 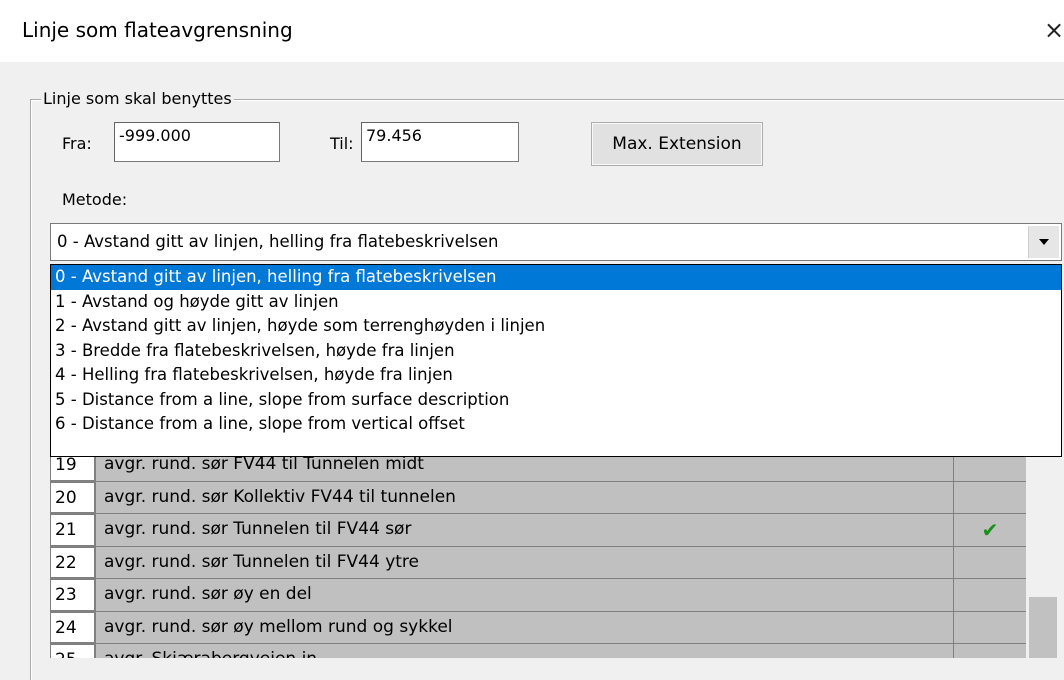 I want to click on row-check-cell: ✔, so click(x=990, y=530).